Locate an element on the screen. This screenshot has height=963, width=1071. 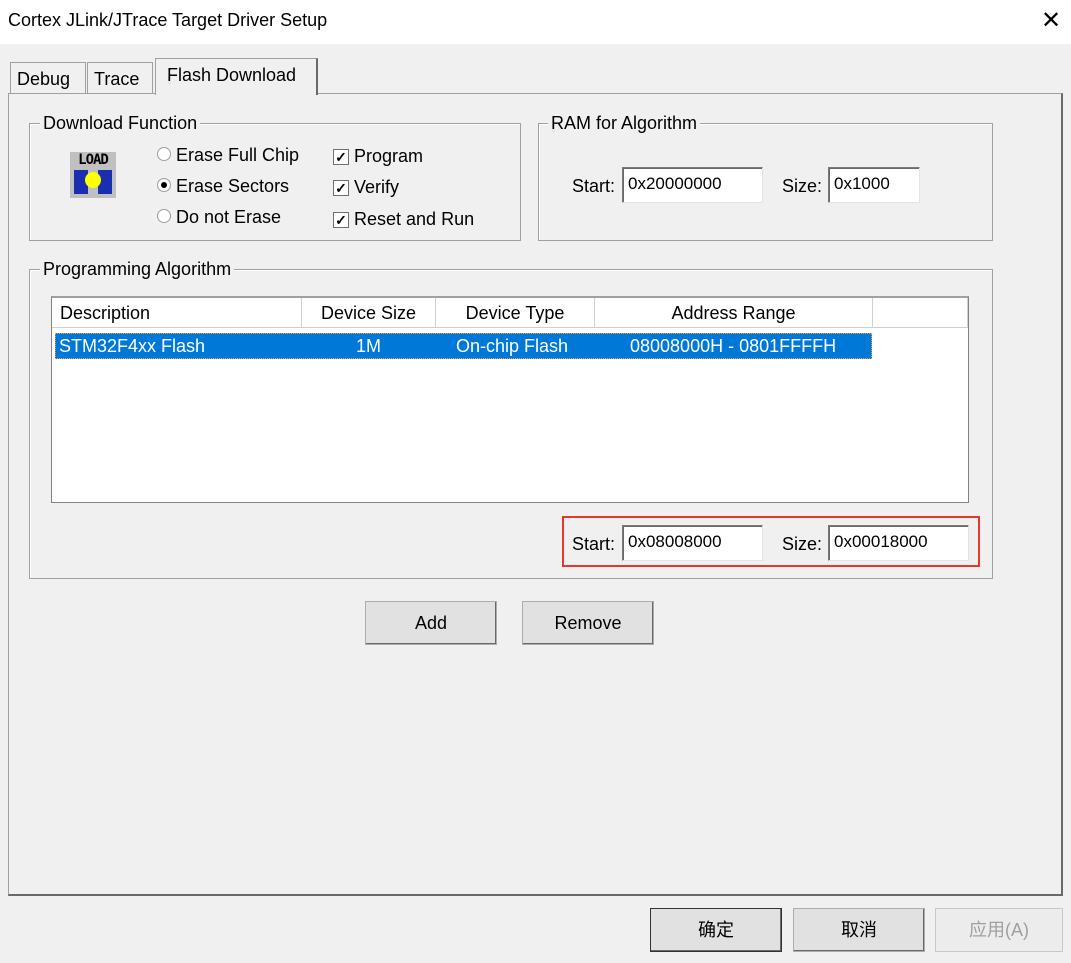
ram-legend: RAM for Algorithm is located at coordinates (624, 123).